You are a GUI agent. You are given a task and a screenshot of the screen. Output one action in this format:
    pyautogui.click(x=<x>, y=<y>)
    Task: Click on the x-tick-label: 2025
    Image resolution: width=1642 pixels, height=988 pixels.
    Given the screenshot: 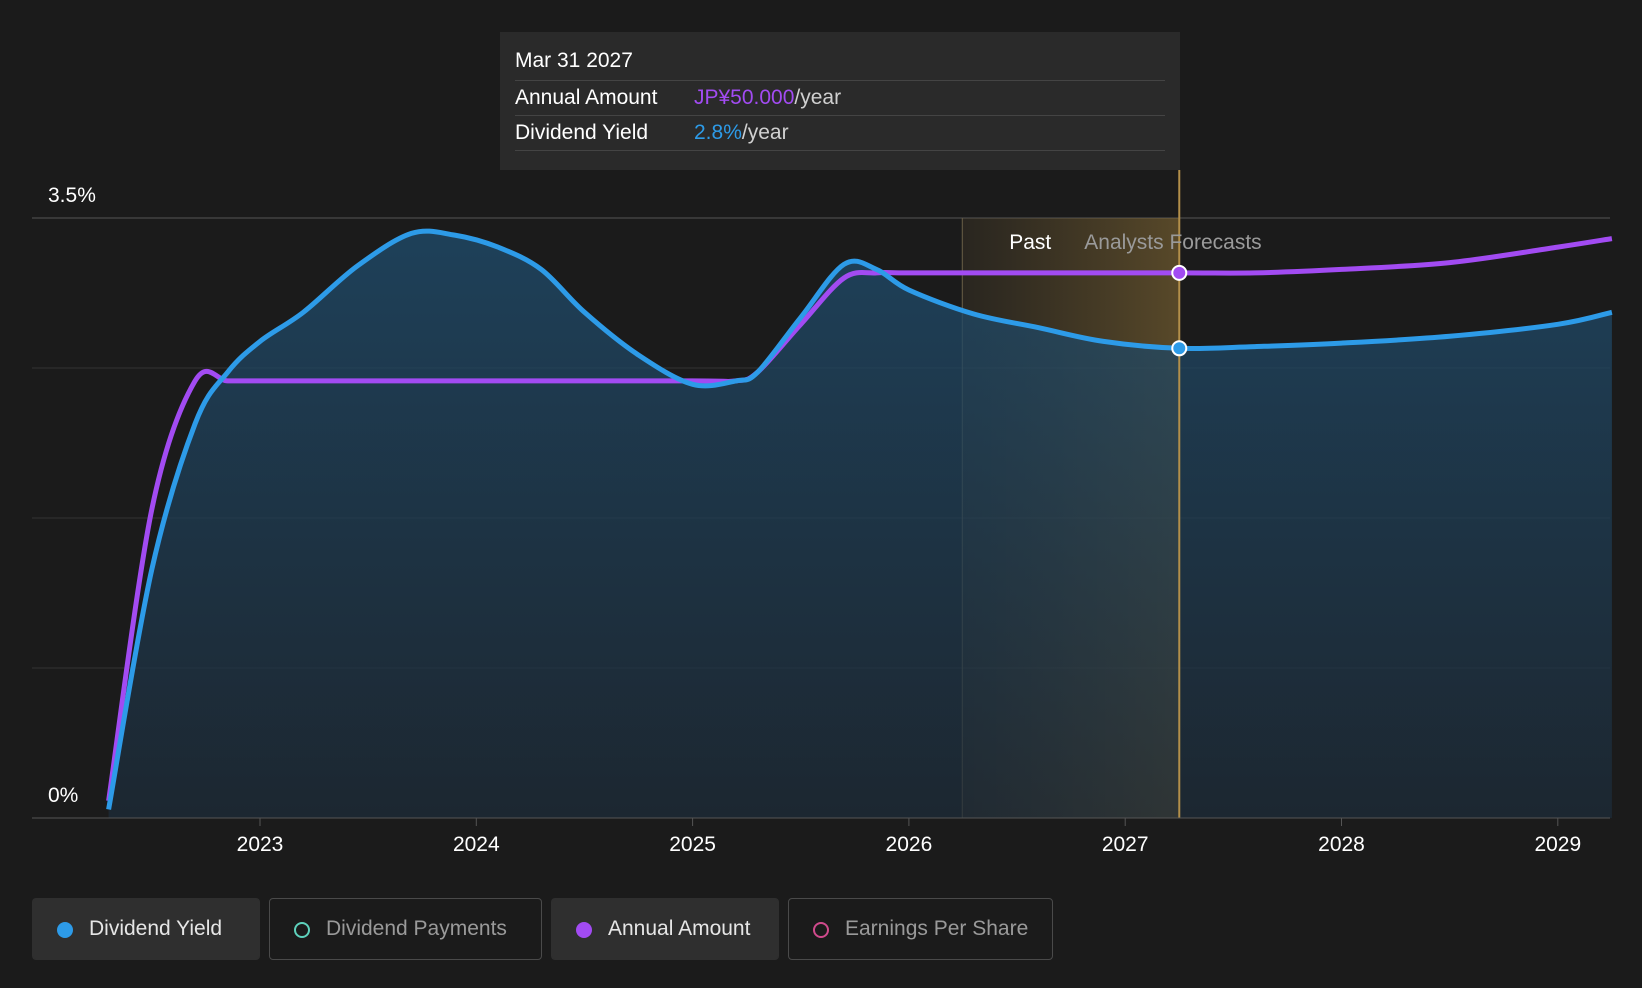 What is the action you would take?
    pyautogui.click(x=692, y=844)
    